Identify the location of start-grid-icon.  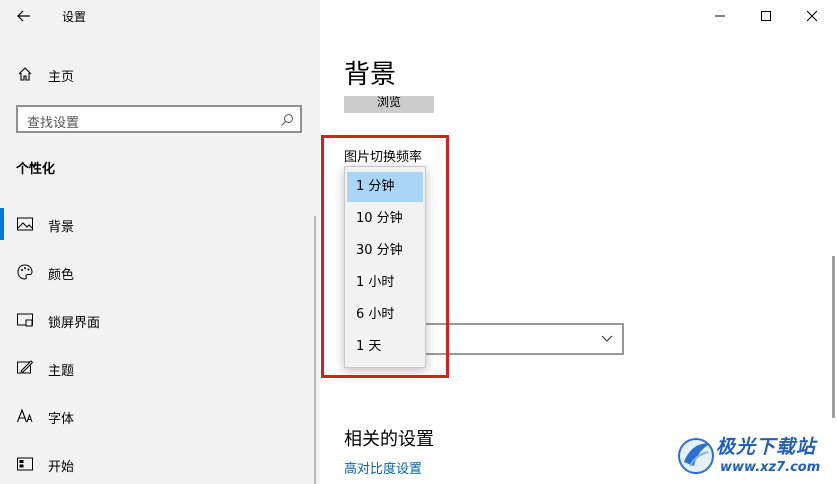
(25, 464).